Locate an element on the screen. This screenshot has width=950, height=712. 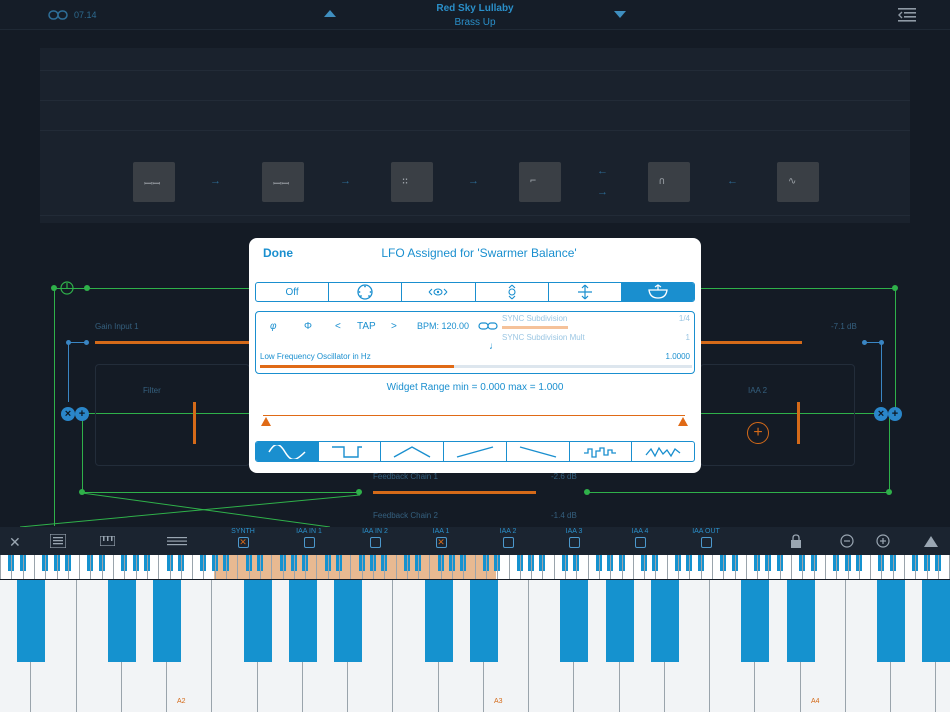
route-iaa-4: IAA 4 is located at coordinates (640, 538).